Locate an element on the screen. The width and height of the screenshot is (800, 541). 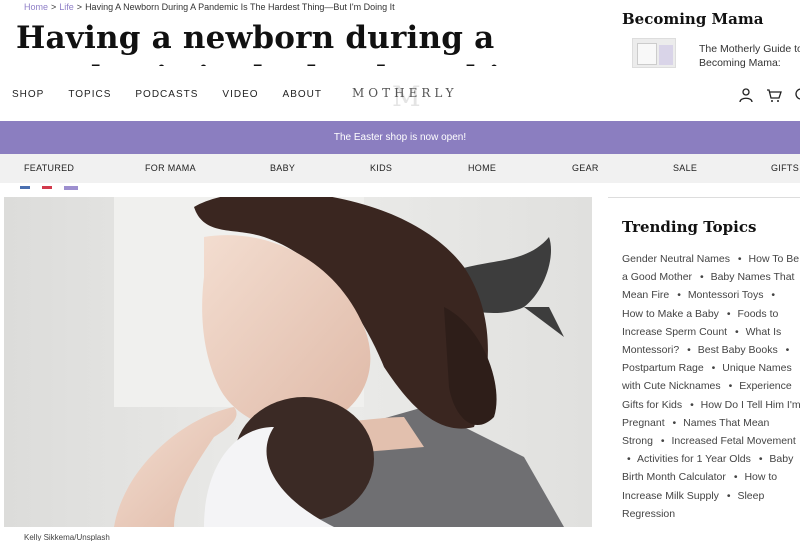
trending-topic-link: Cute is located at coordinates (655, 386).